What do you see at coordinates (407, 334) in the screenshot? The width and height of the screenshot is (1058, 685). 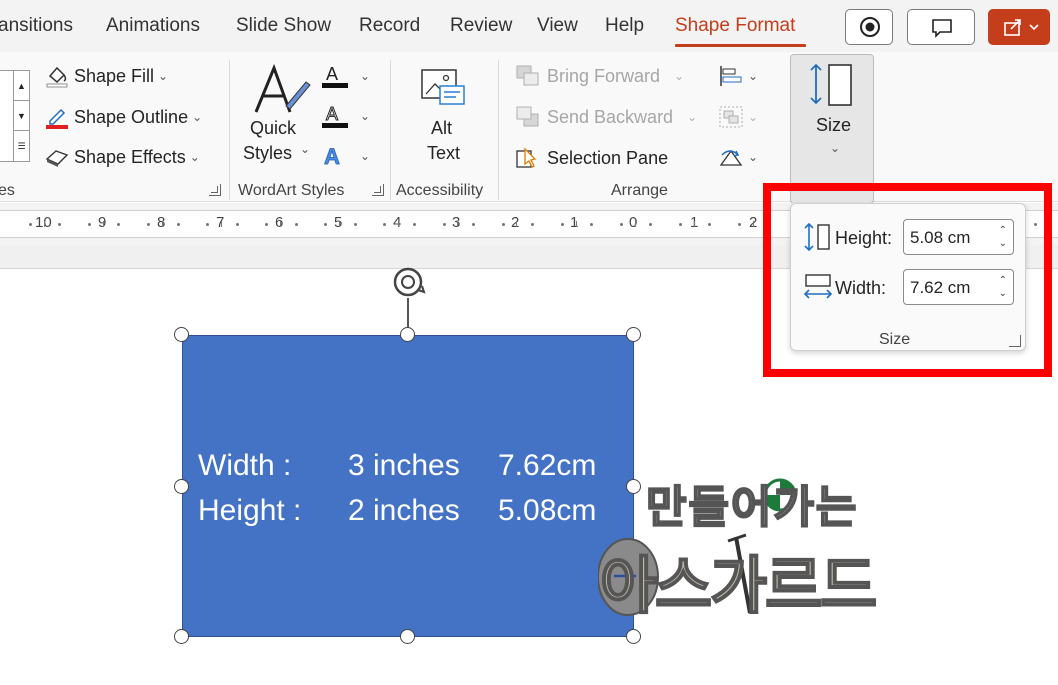 I see `resize-handle-top` at bounding box center [407, 334].